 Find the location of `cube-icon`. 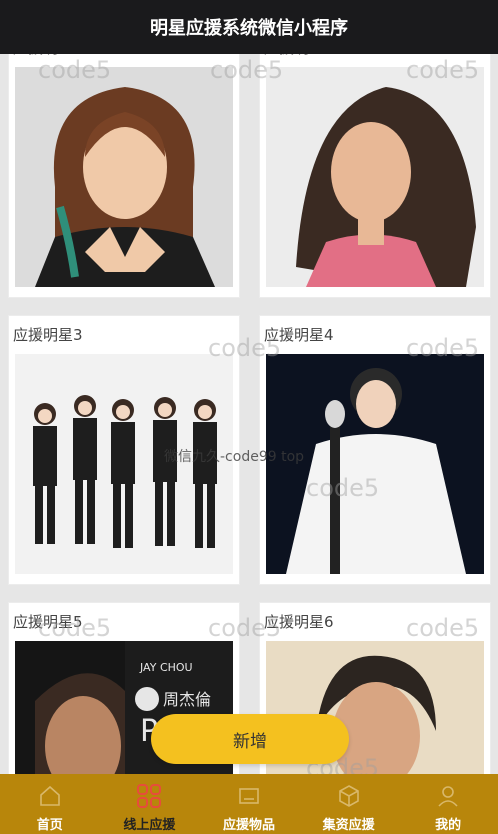

cube-icon is located at coordinates (349, 796).